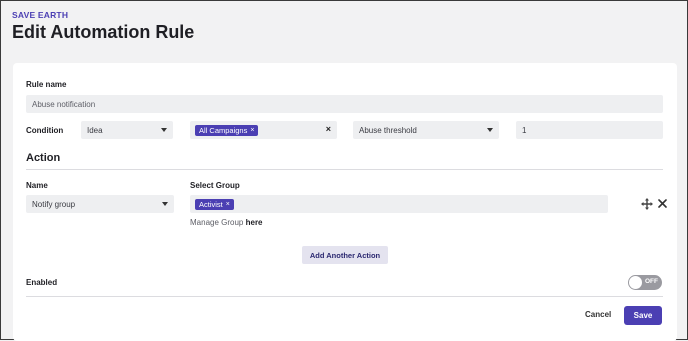 The height and width of the screenshot is (341, 688). I want to click on campaign-tag: All Campaigns ×, so click(227, 130).